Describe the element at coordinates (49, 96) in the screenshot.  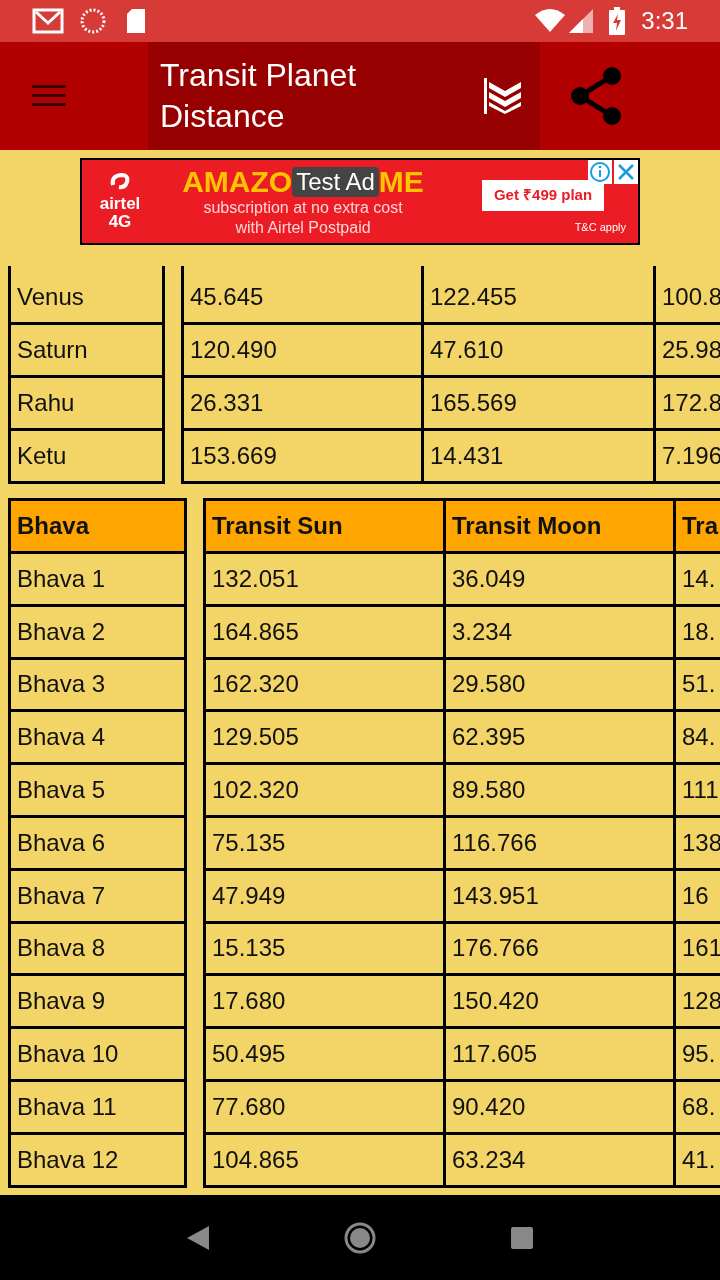
I see `menu-icon` at that location.